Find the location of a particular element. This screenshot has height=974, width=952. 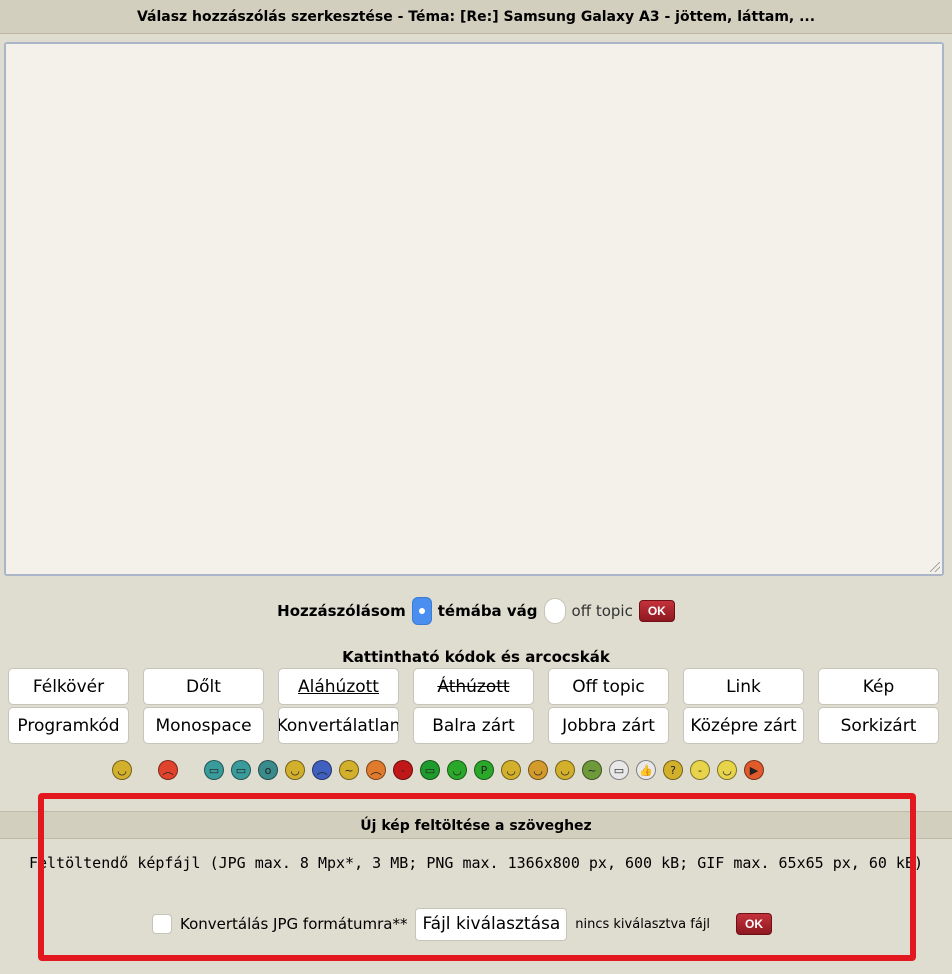

sick-green-icon: ~ is located at coordinates (592, 770).